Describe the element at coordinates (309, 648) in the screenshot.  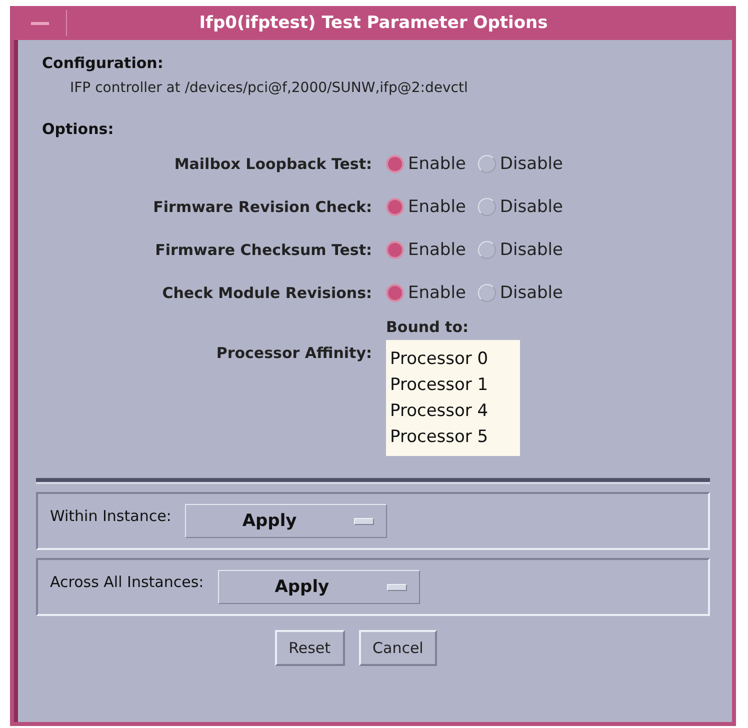
I see `dialog-button: Reset` at that location.